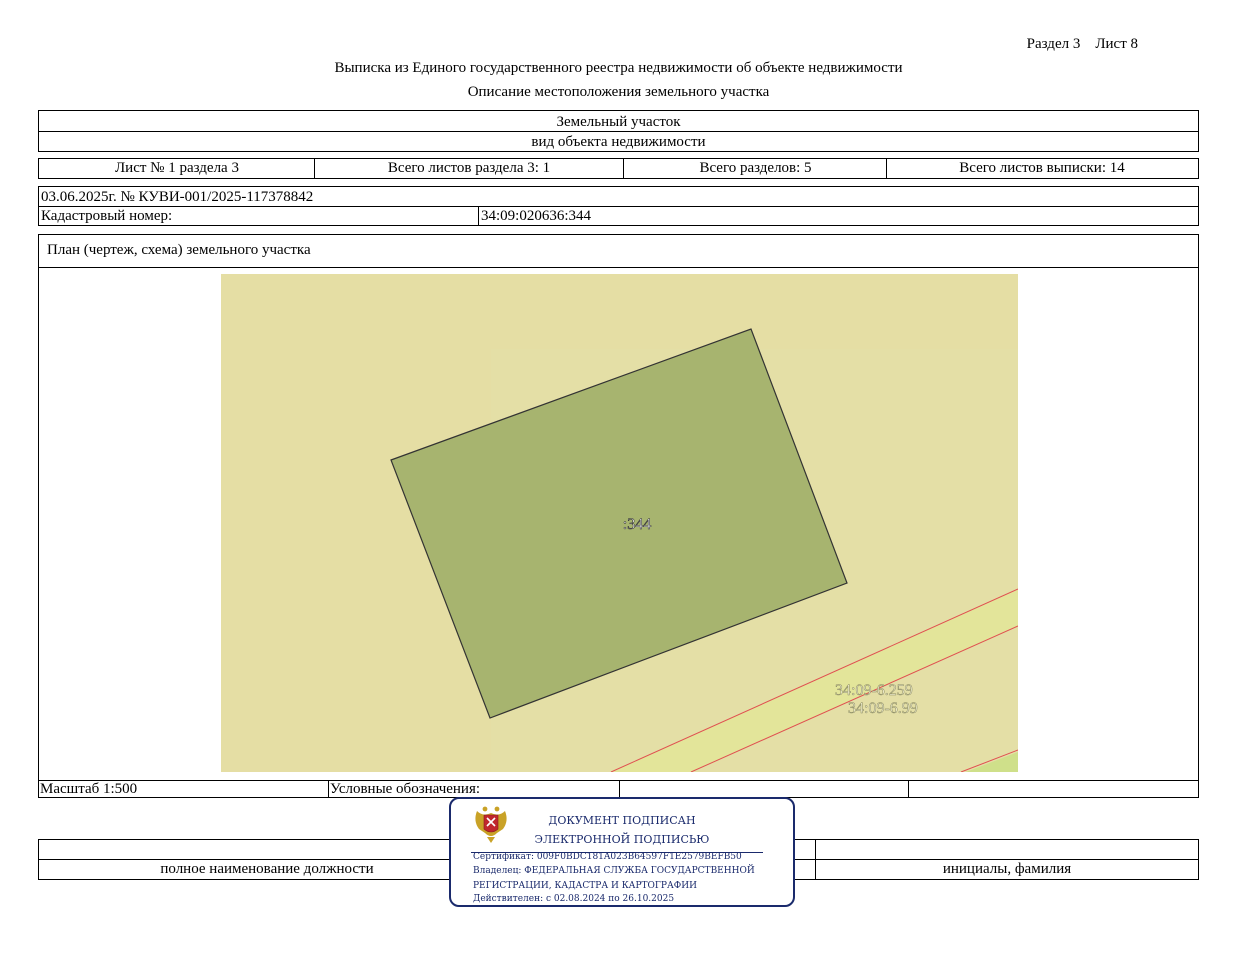  What do you see at coordinates (179, 250) in the screenshot?
I see `plan-heading: План (чертеж, схема) земельного участка` at bounding box center [179, 250].